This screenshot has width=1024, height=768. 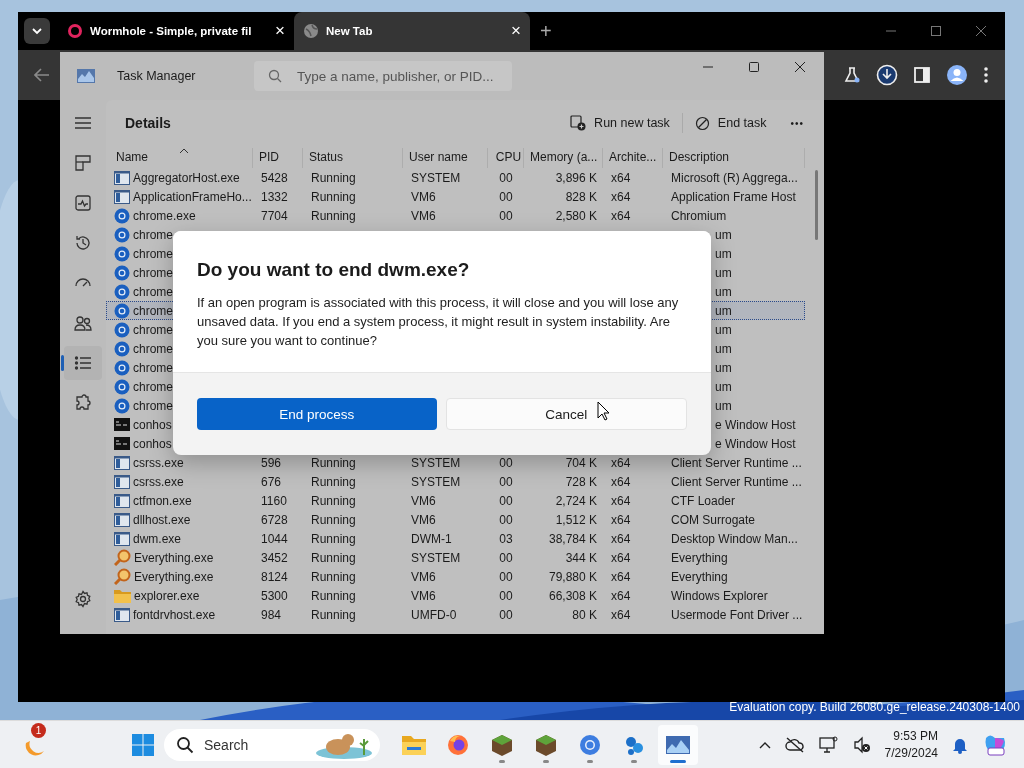 What do you see at coordinates (713, 519) in the screenshot?
I see `description-cell: COM Surrogate` at bounding box center [713, 519].